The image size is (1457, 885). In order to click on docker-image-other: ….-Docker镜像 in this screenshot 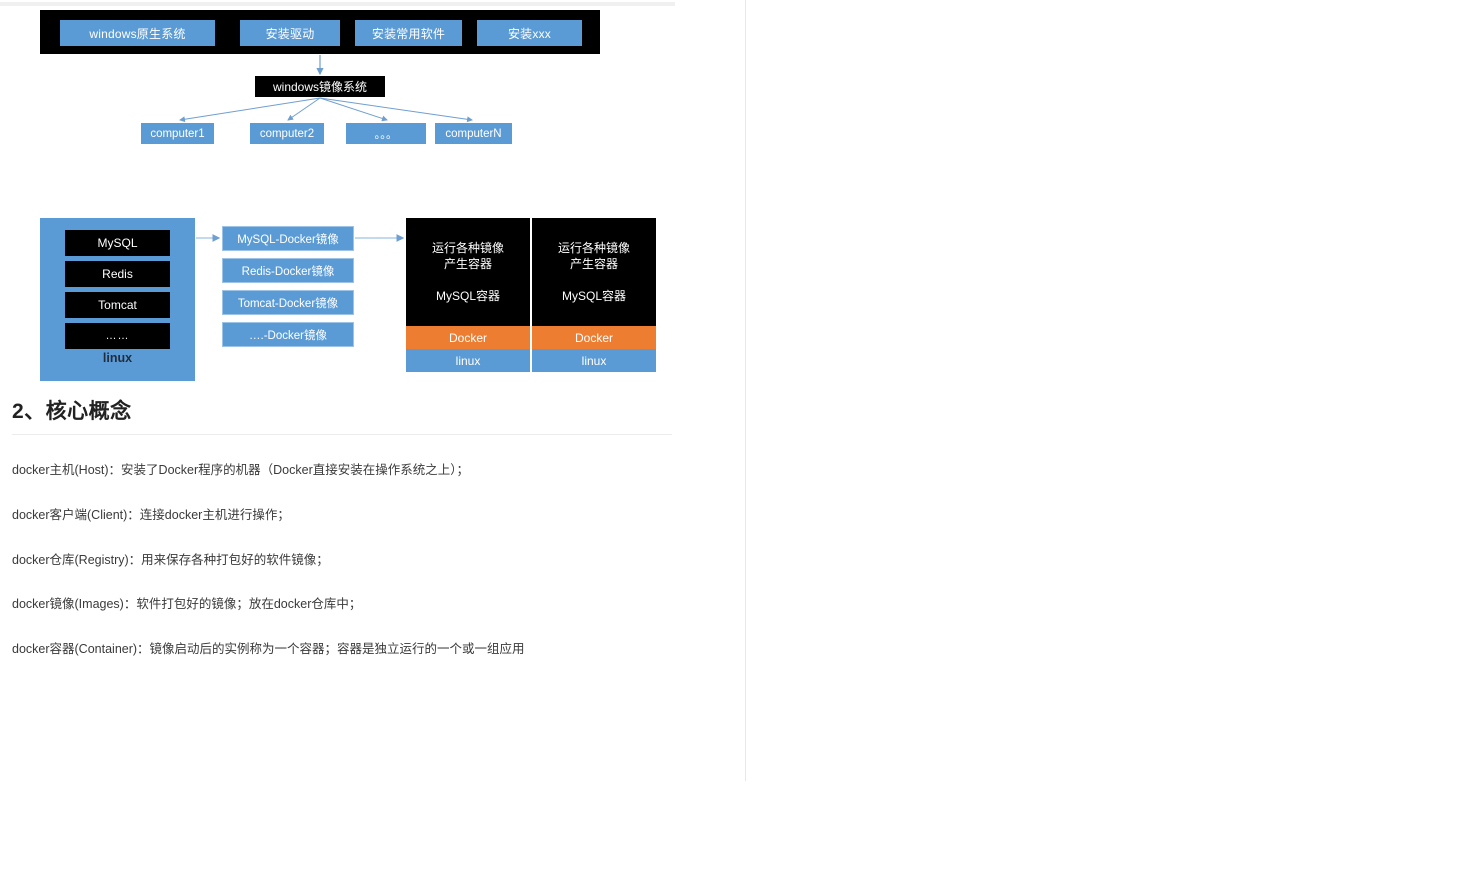, I will do `click(288, 334)`.